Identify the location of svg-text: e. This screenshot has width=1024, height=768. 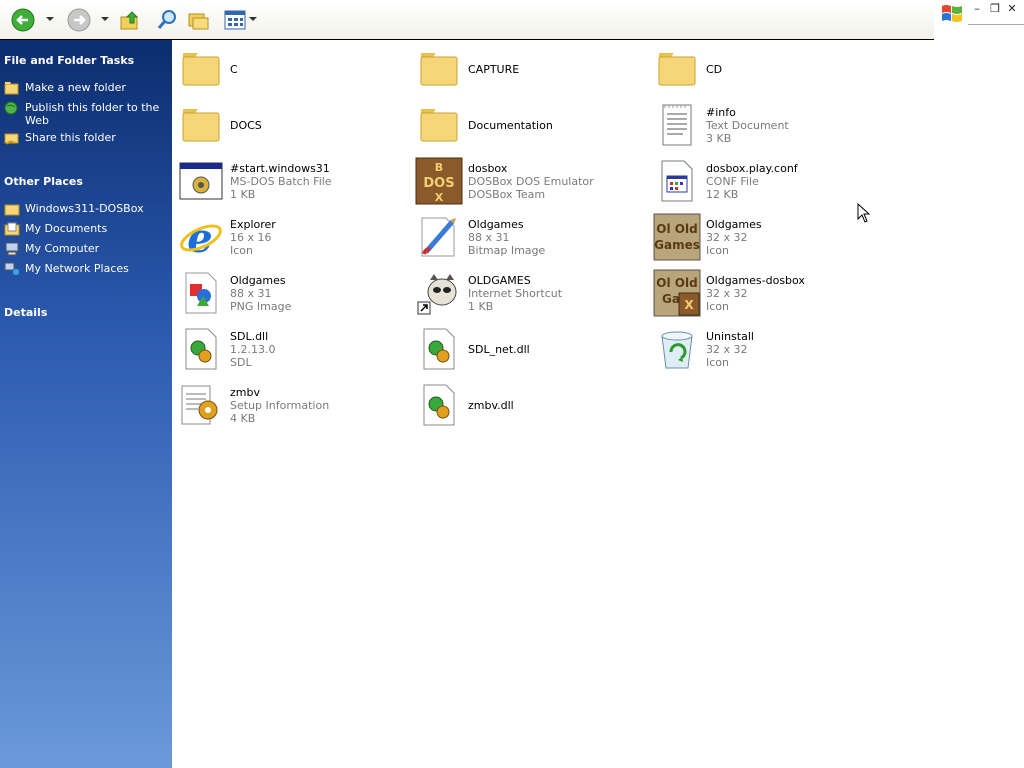
(199, 237).